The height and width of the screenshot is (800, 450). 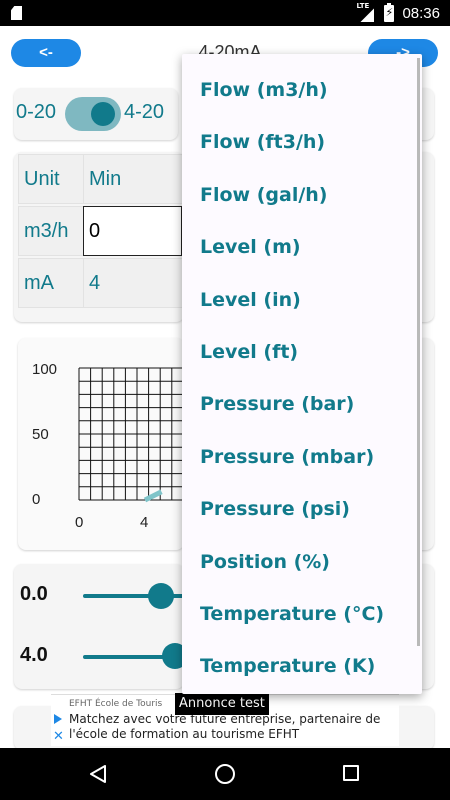 I want to click on menu-item: Level (in), so click(x=302, y=300).